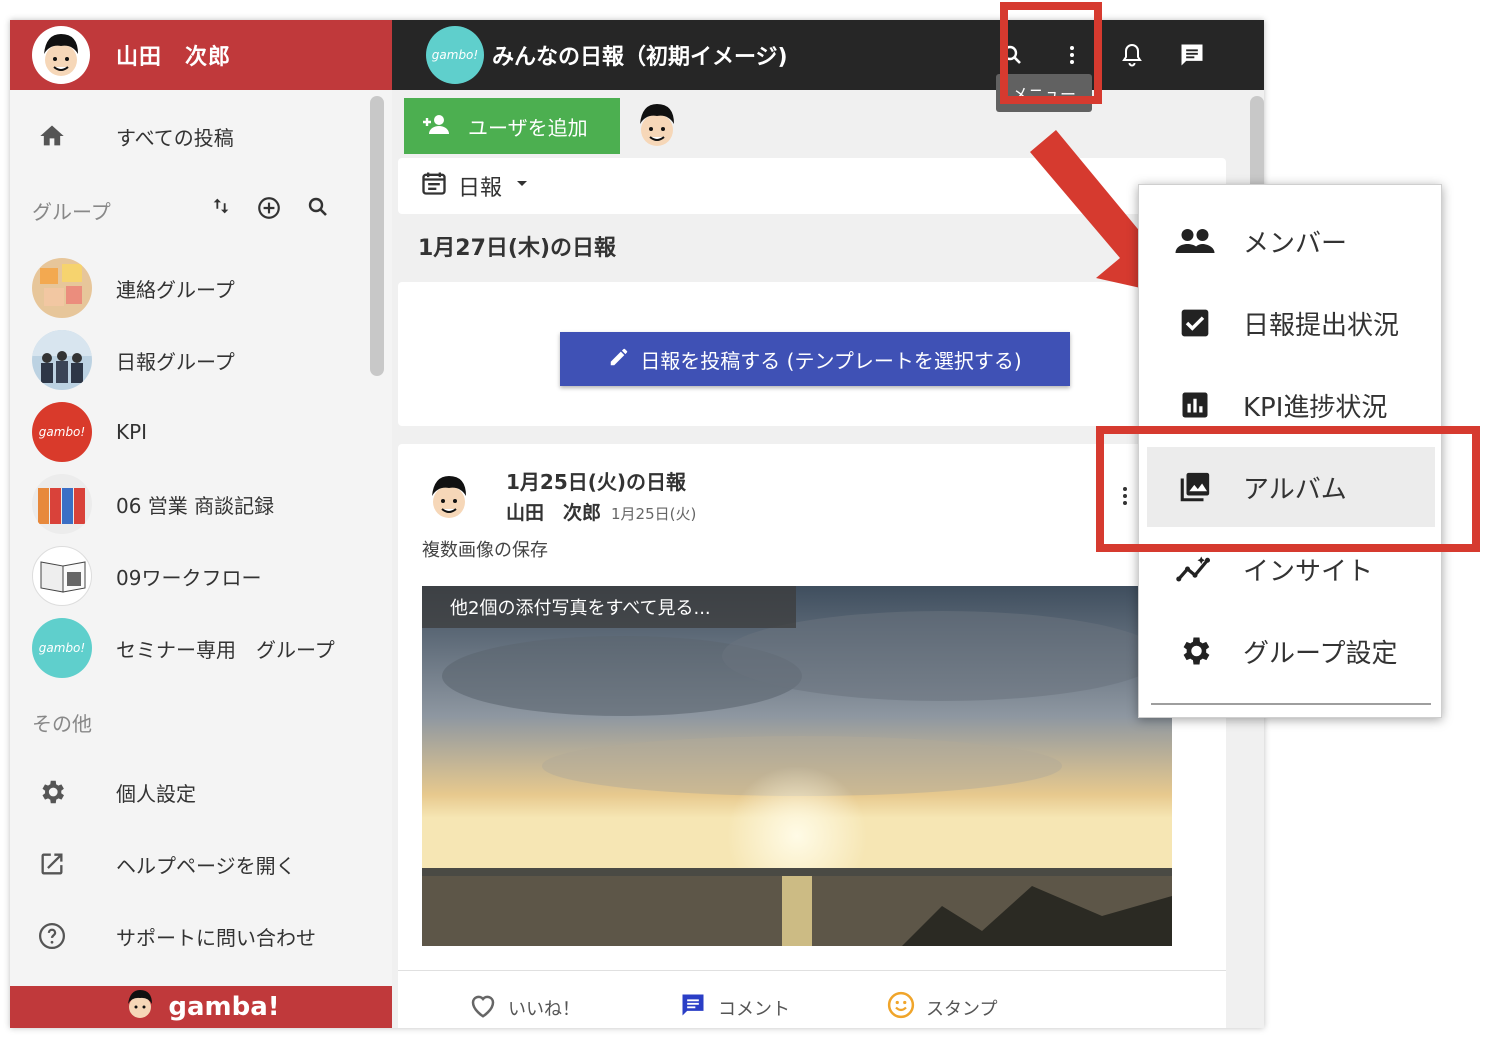 The width and height of the screenshot is (1486, 1040). Describe the element at coordinates (132, 432) in the screenshot. I see `sidebar-item-label: KPI` at that location.